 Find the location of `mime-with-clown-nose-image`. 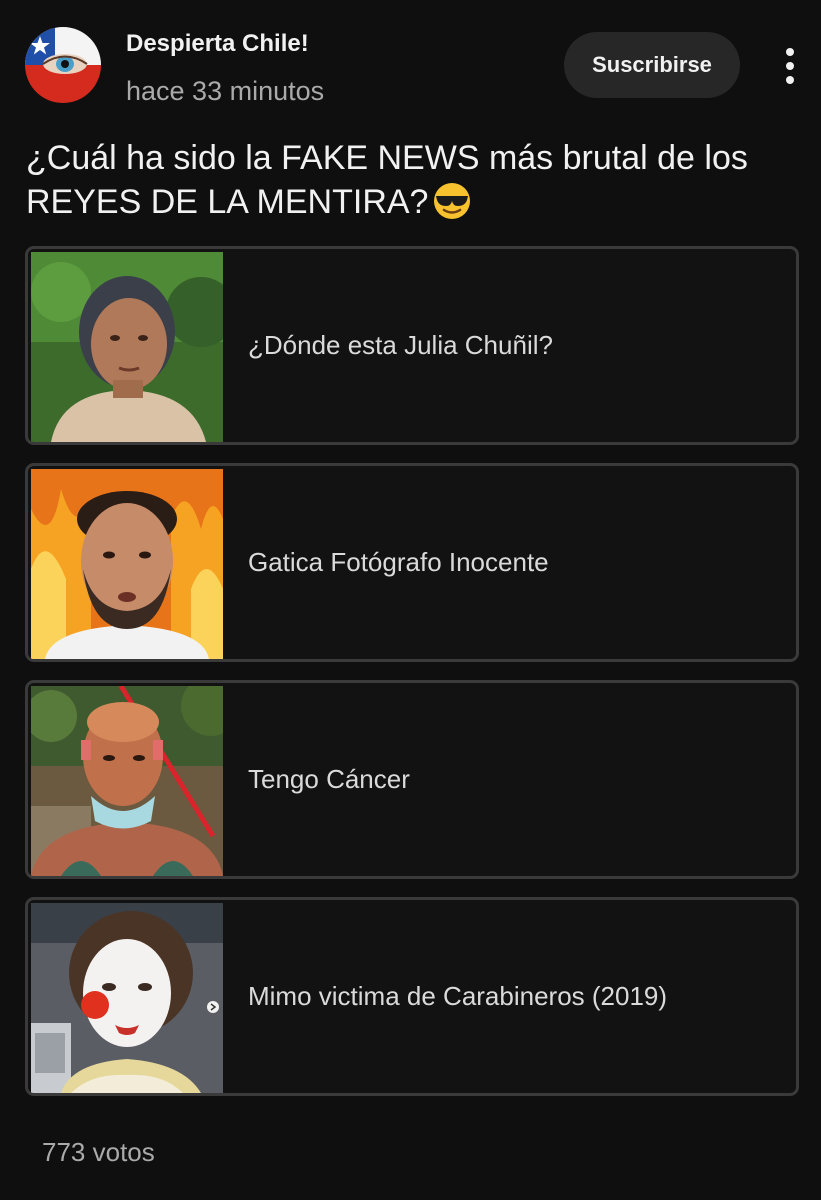

mime-with-clown-nose-image is located at coordinates (127, 998).